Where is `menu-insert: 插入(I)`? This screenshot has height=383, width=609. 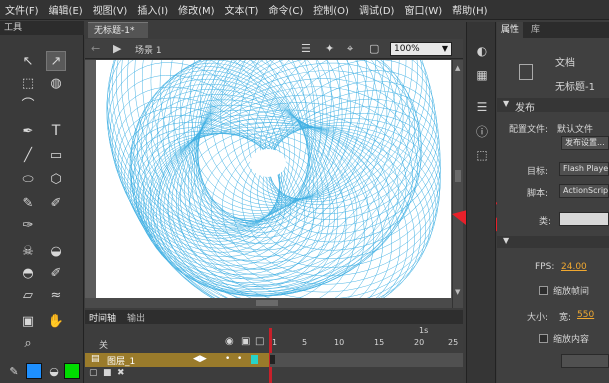
menu-insert: 插入(I) is located at coordinates (152, 9).